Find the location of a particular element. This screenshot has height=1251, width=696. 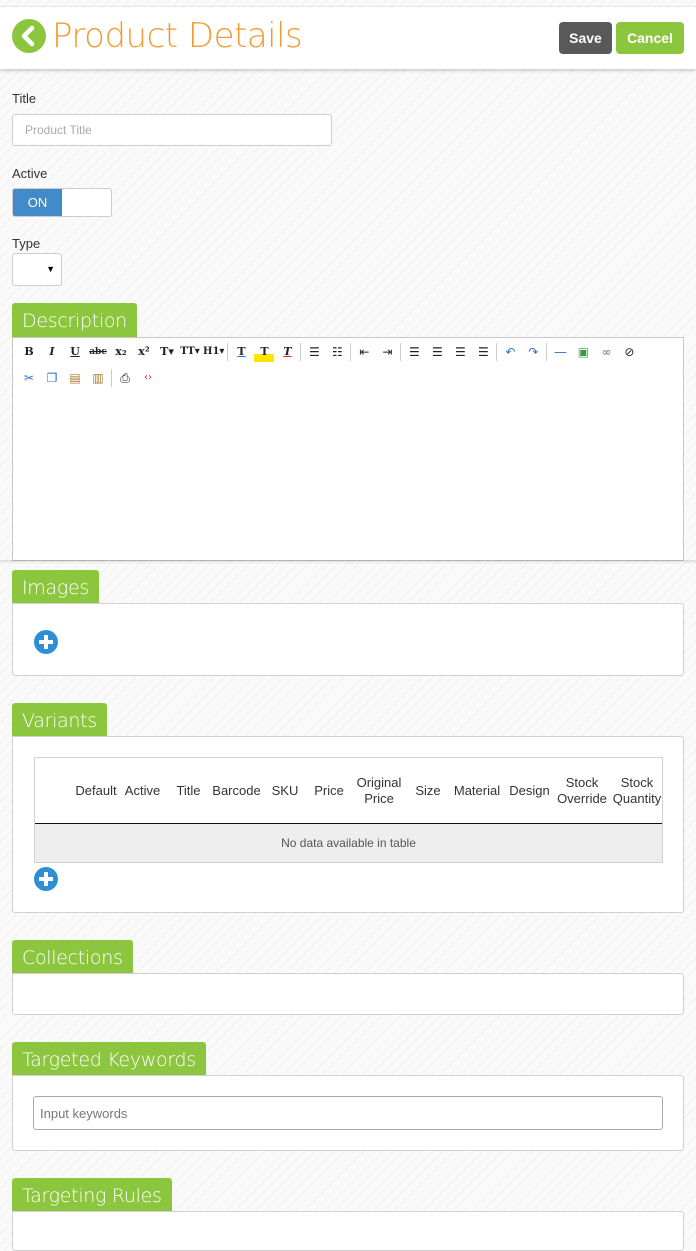

align-right-icon: ☰ is located at coordinates (460, 352).